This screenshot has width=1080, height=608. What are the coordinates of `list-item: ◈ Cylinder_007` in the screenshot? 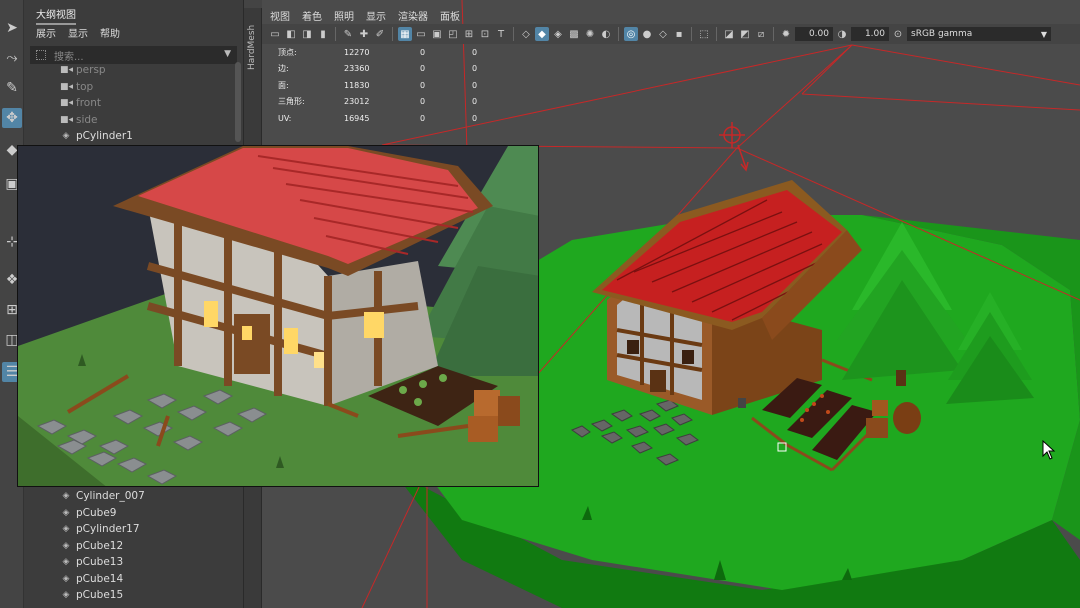 It's located at (129, 496).